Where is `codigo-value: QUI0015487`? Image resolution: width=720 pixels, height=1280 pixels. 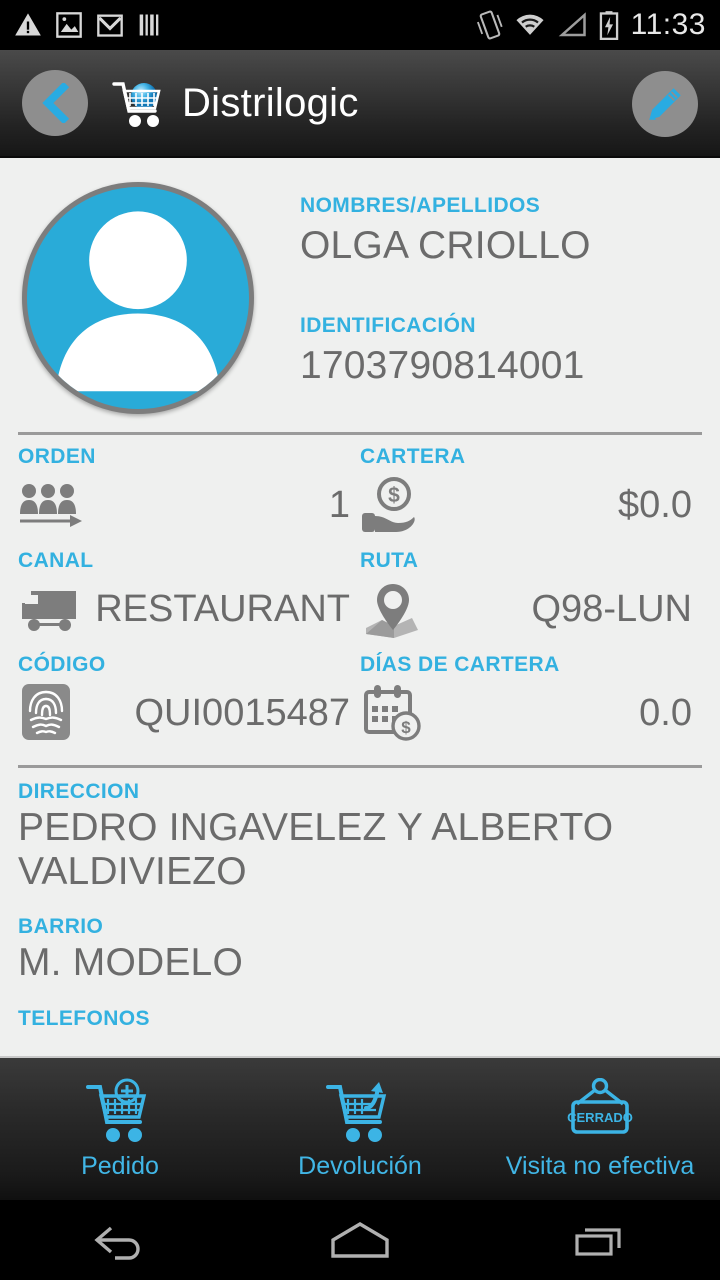 codigo-value: QUI0015487 is located at coordinates (242, 712).